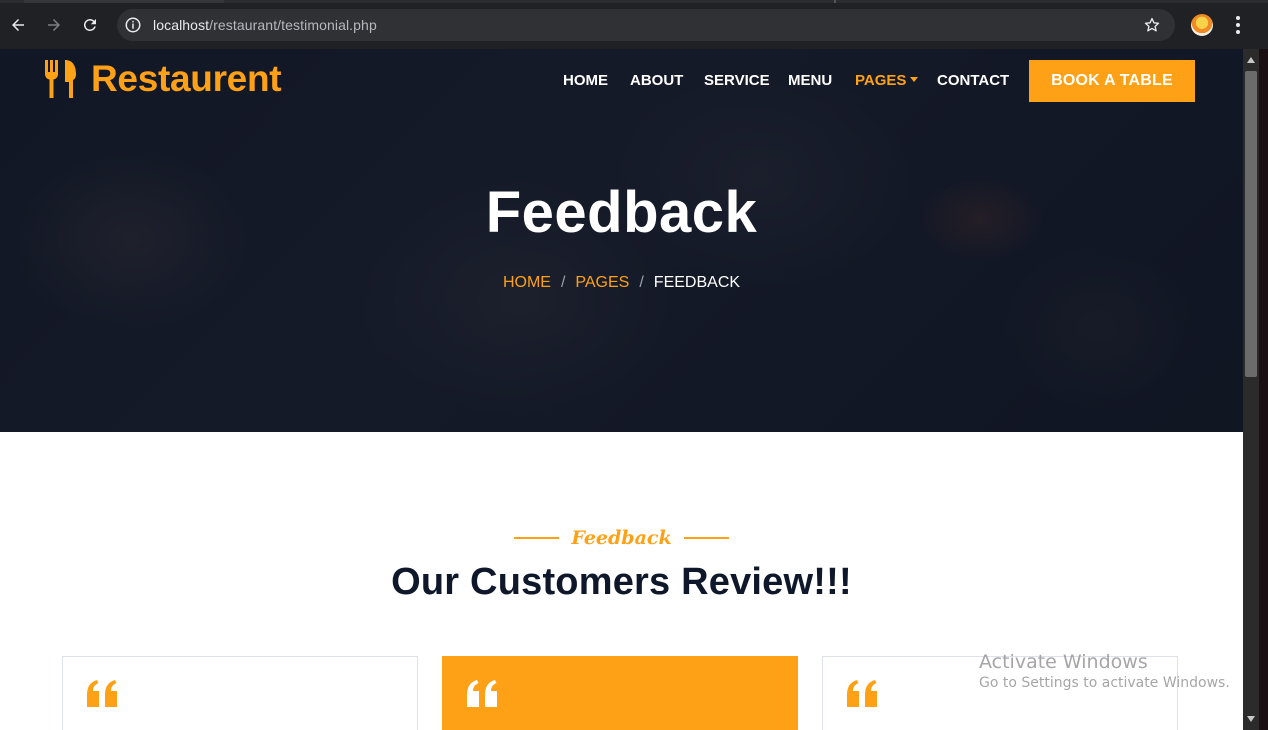  I want to click on nav-service: SERVICE, so click(737, 80).